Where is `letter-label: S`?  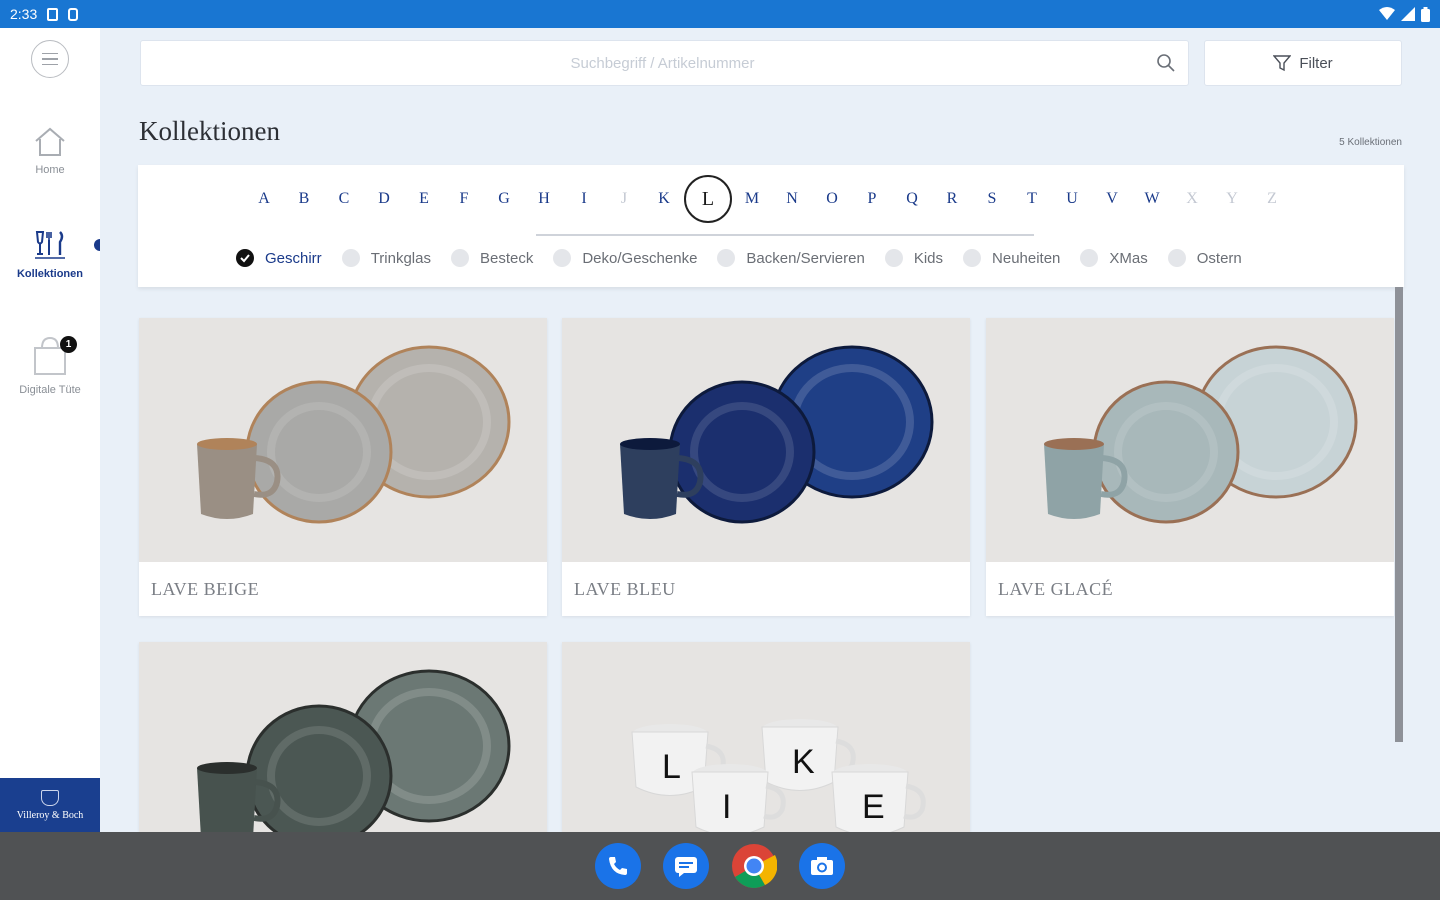 letter-label: S is located at coordinates (992, 198).